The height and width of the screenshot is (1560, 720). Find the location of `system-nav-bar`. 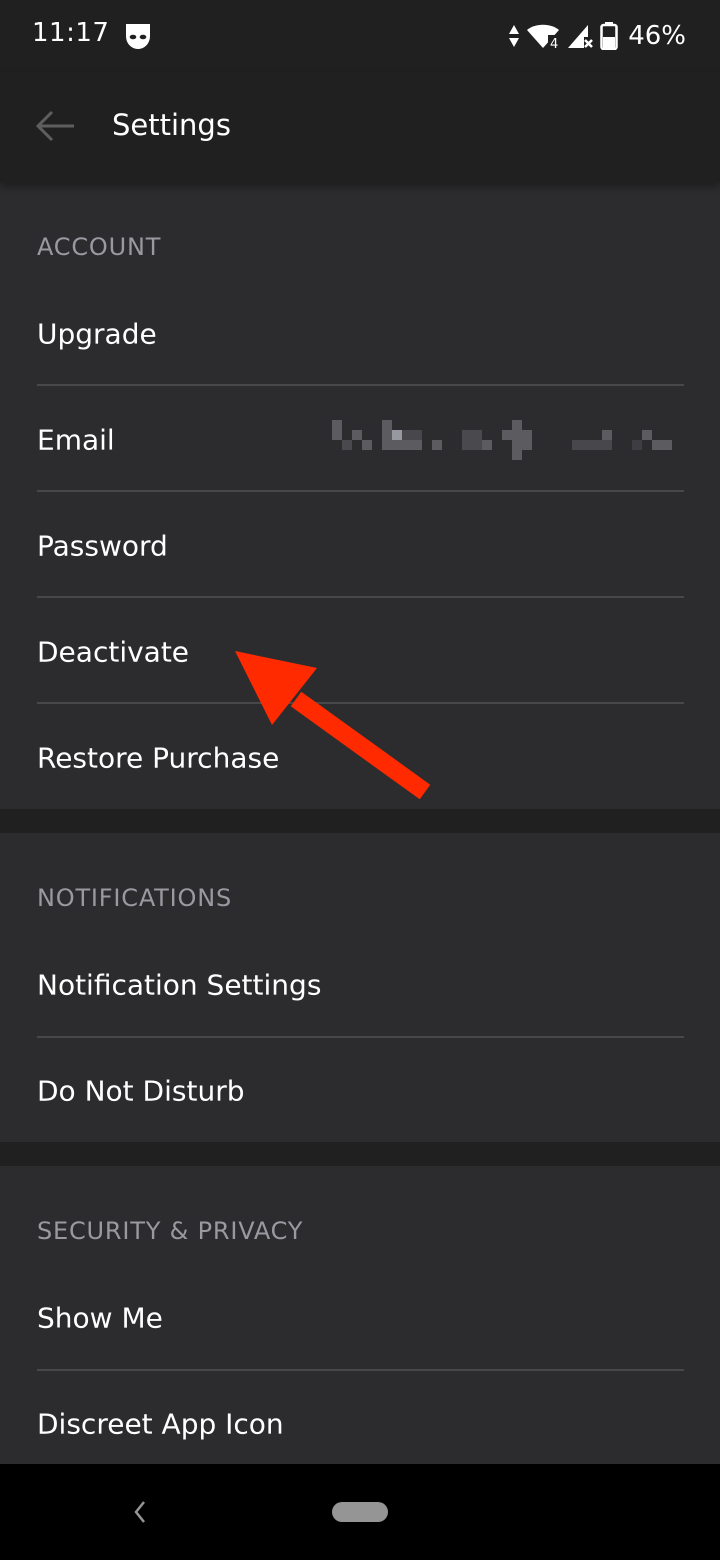

system-nav-bar is located at coordinates (360, 1512).